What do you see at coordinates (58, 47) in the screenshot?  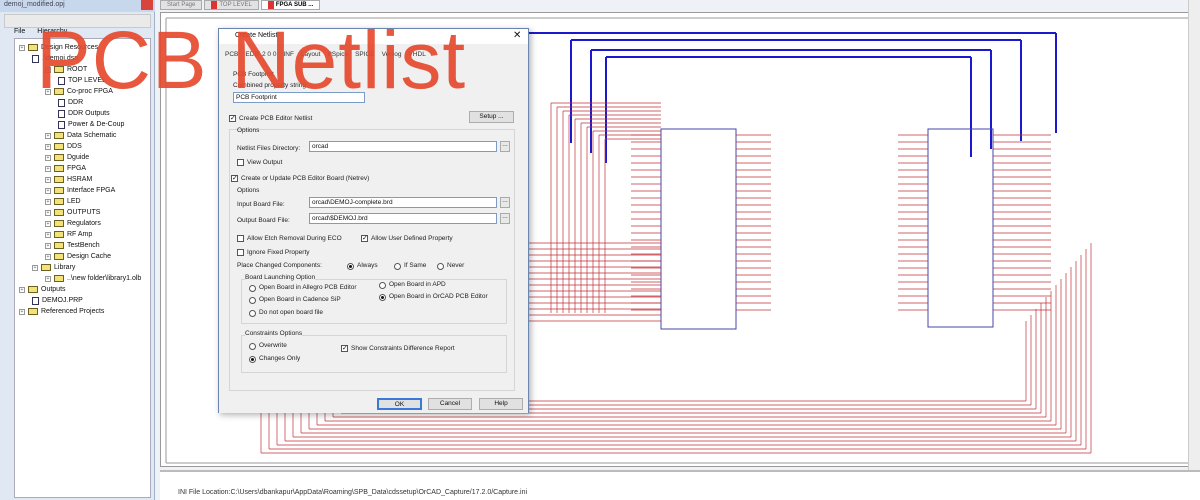 I see `tree-item: + Design Resources` at bounding box center [58, 47].